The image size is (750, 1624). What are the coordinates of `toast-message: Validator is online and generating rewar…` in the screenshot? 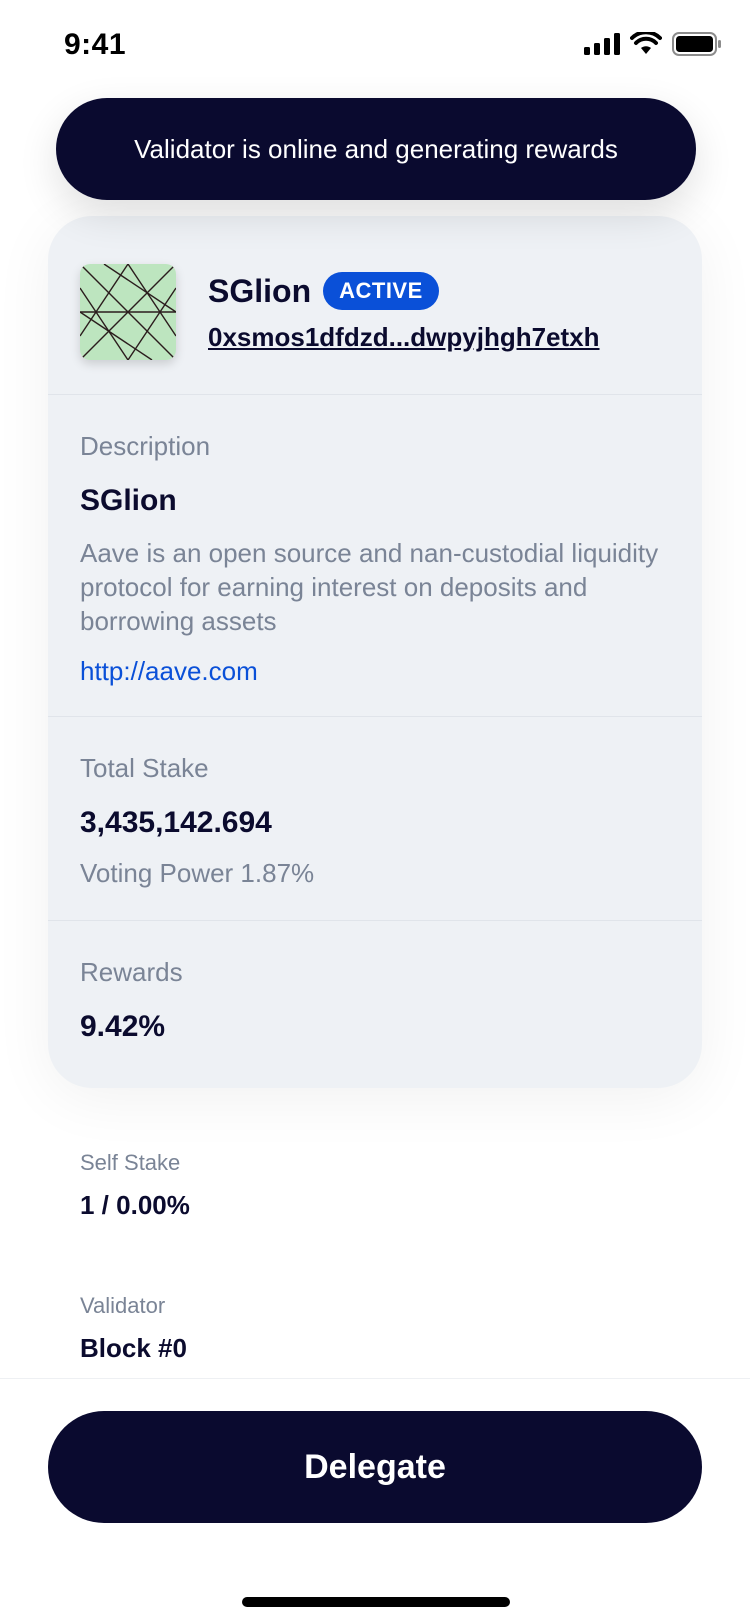 It's located at (376, 148).